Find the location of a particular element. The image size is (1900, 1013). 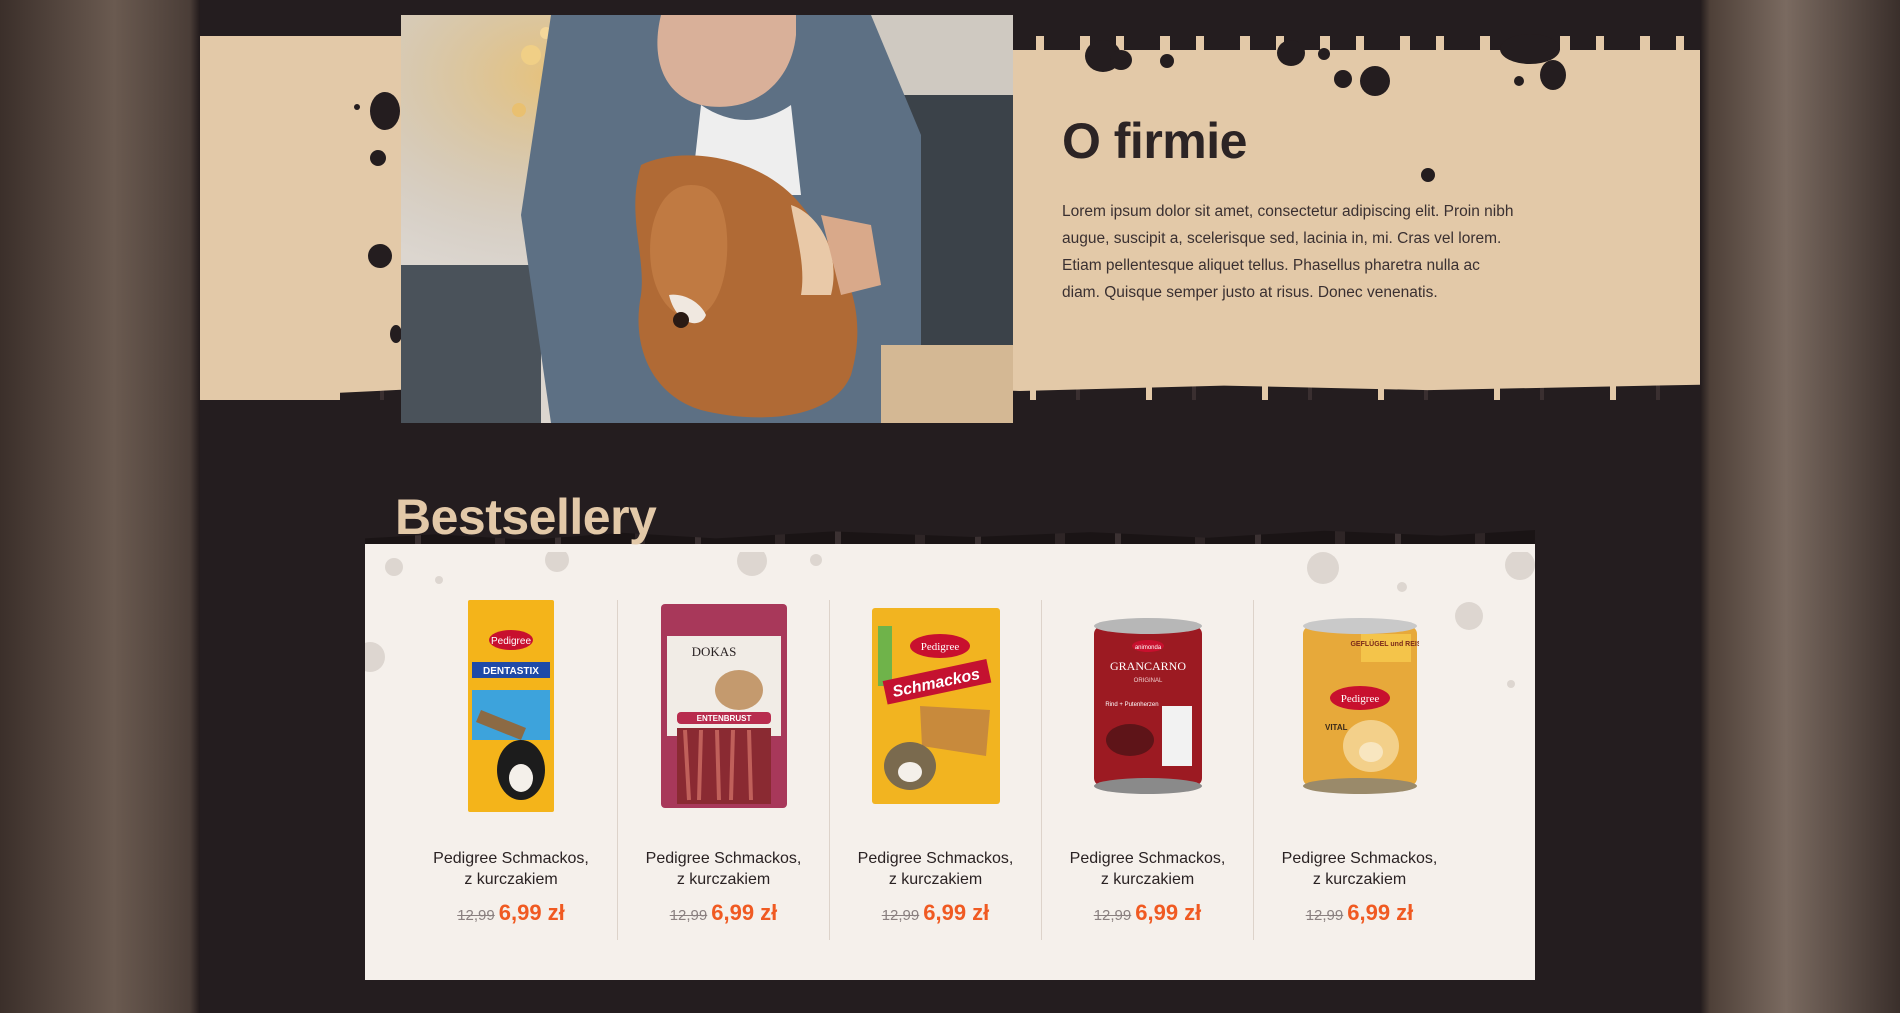

pedigree-dentastix-package-icon: Pedigree DENTASTIX is located at coordinates (511, 706).